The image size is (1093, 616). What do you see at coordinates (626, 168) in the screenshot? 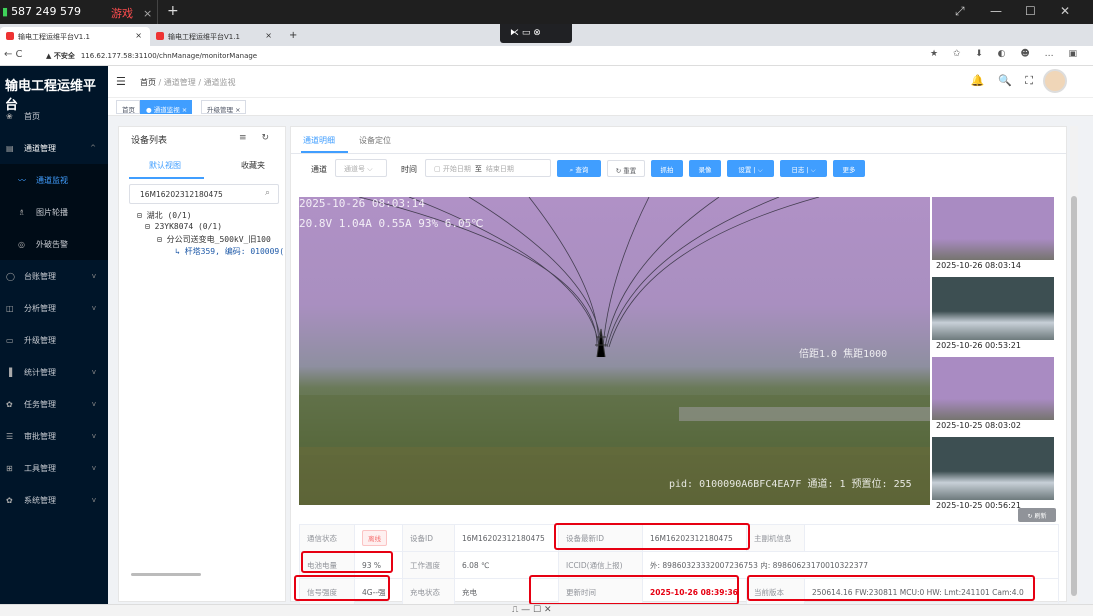
I see `reset-button: ↻ 重置` at bounding box center [626, 168].